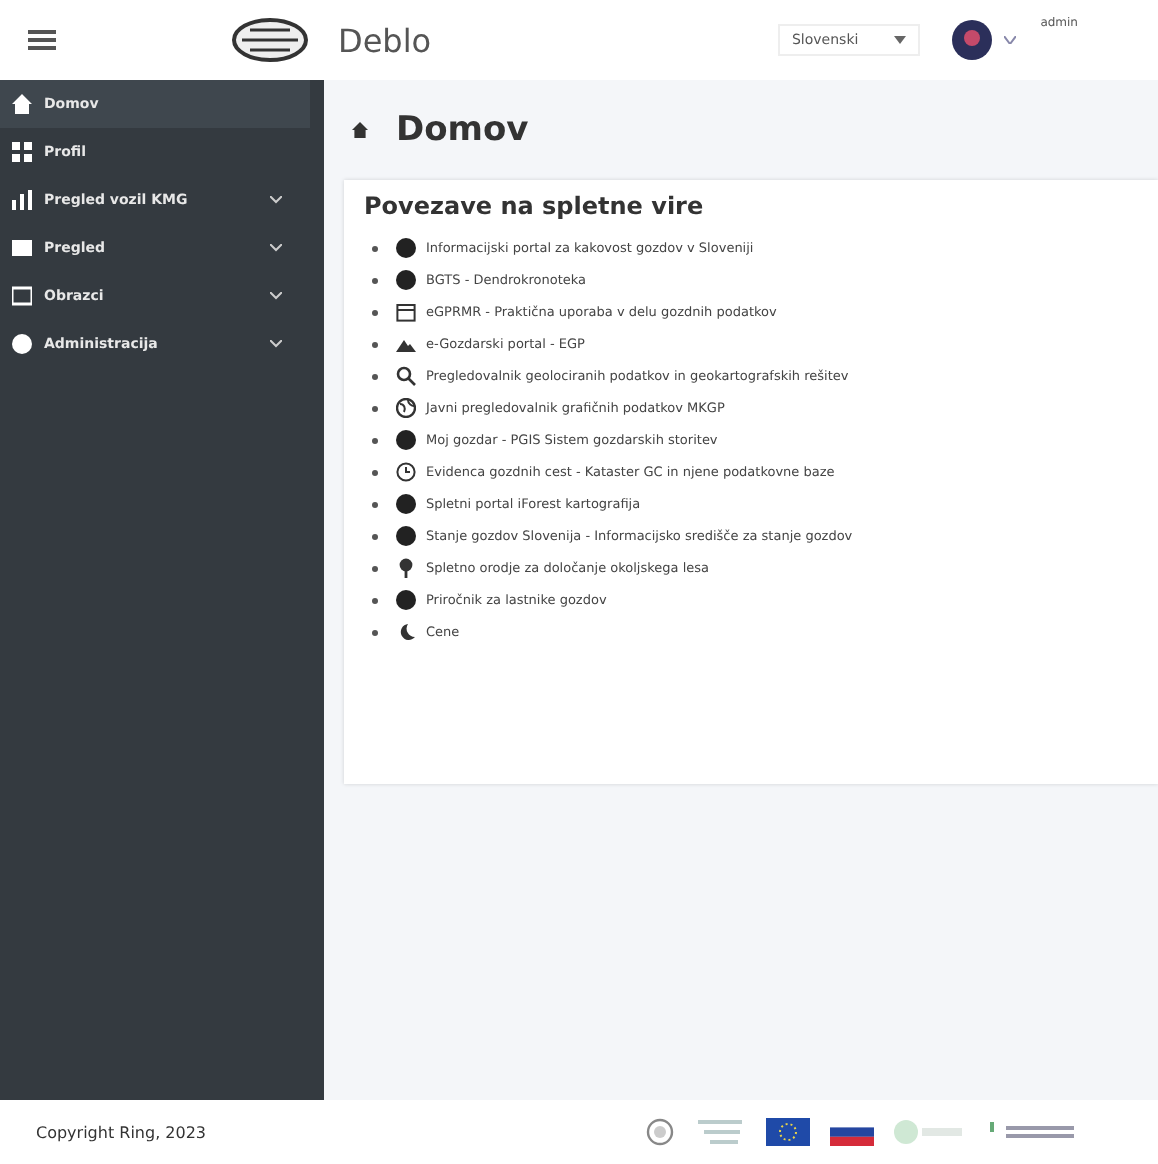 The width and height of the screenshot is (1158, 1164). What do you see at coordinates (406, 568) in the screenshot?
I see `tree-icon` at bounding box center [406, 568].